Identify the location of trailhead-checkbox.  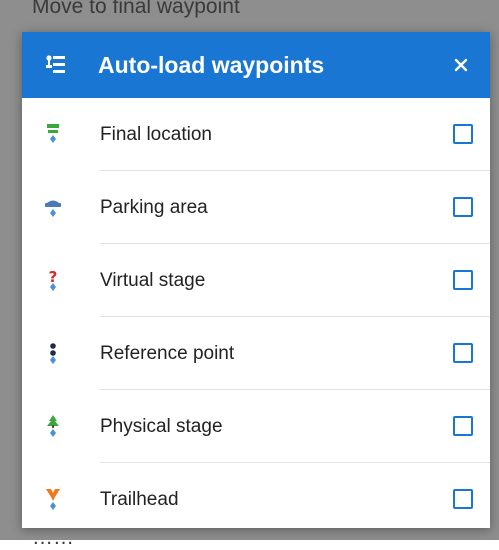
(463, 499).